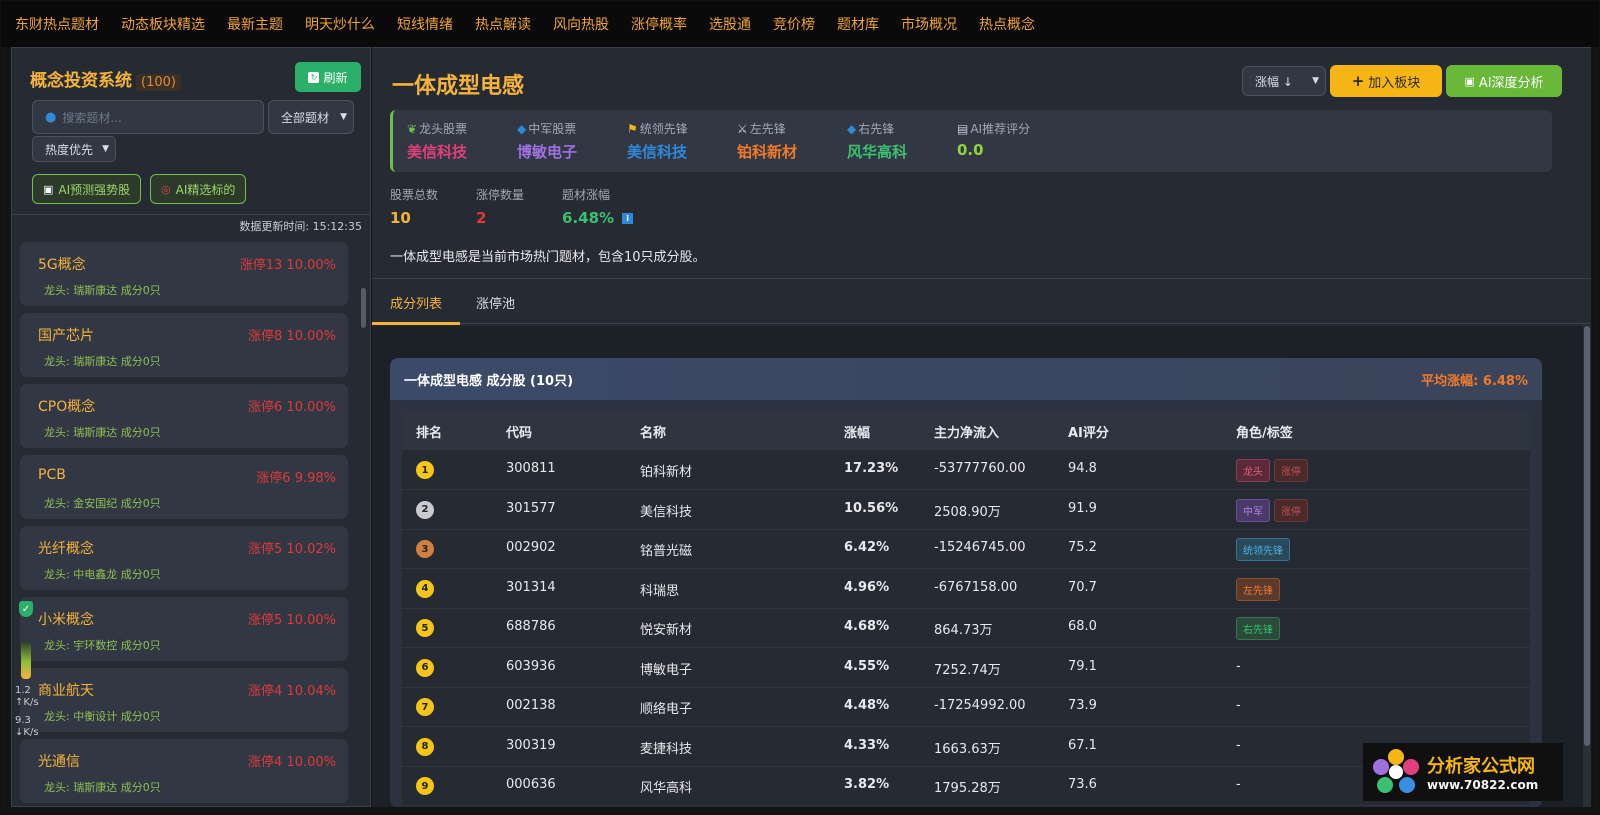 The height and width of the screenshot is (815, 1600). What do you see at coordinates (666, 707) in the screenshot?
I see `stock-name: 顺络电子` at bounding box center [666, 707].